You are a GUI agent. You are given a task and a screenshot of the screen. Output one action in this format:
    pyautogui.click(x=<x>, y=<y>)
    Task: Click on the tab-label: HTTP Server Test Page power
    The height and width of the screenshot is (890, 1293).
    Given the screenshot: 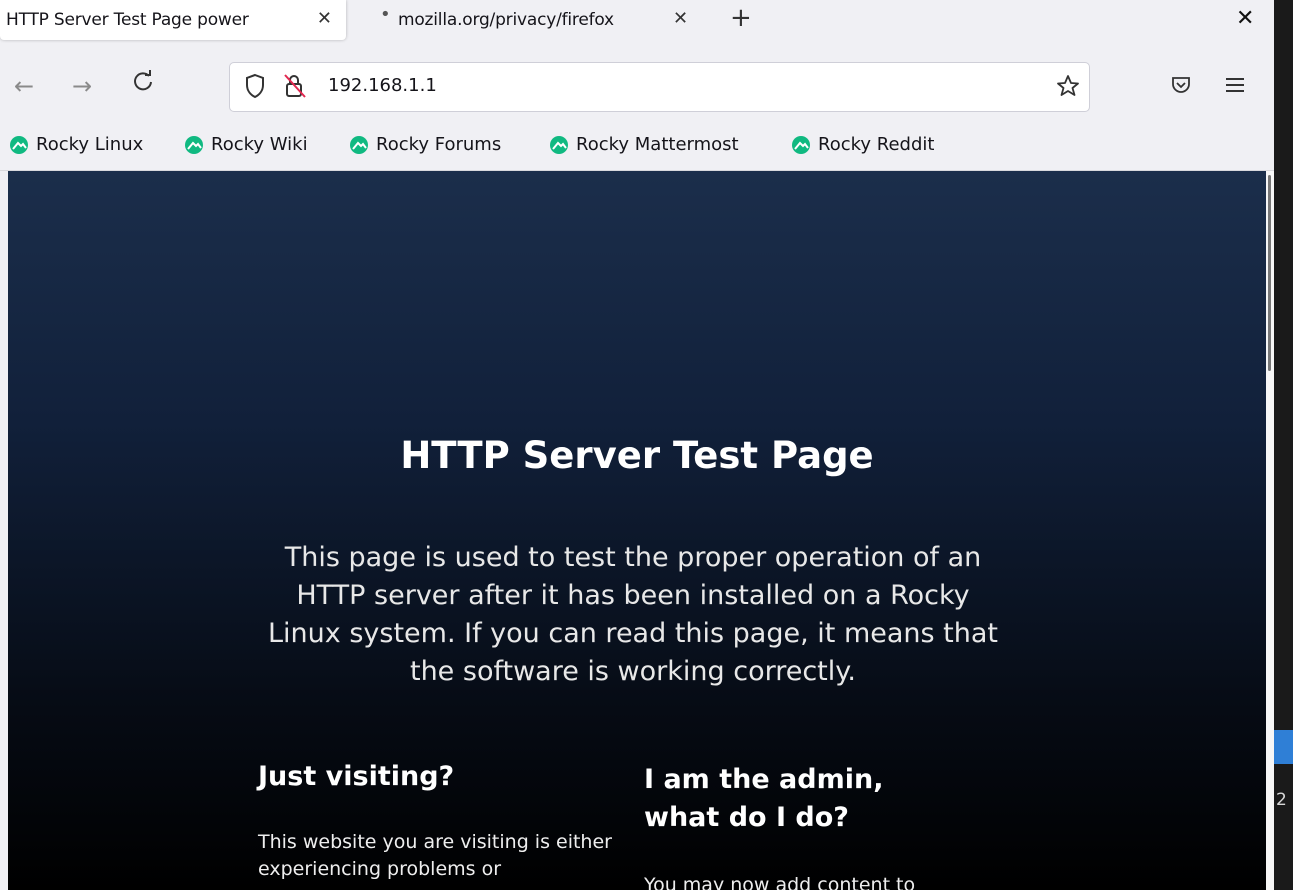 What is the action you would take?
    pyautogui.click(x=127, y=20)
    